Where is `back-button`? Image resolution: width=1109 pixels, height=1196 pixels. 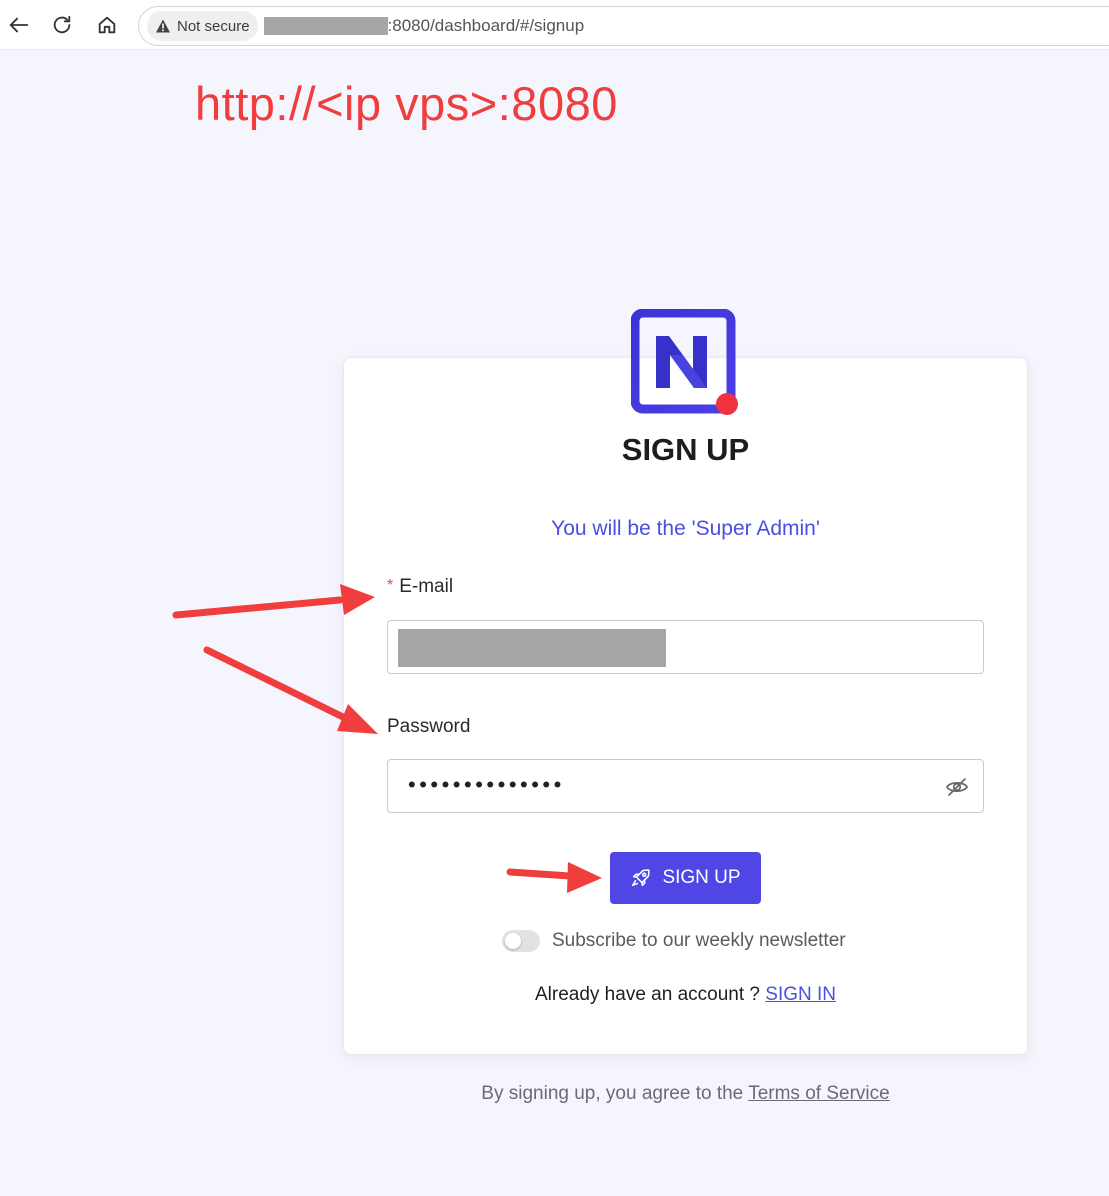 back-button is located at coordinates (19, 25).